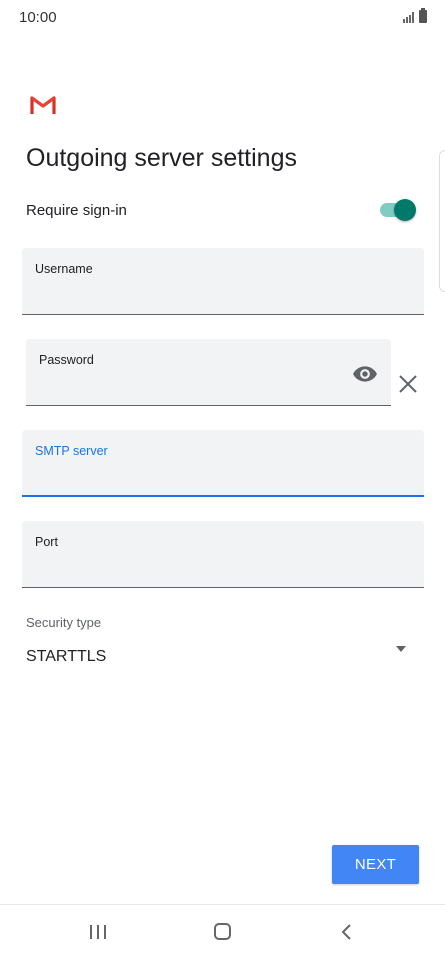  What do you see at coordinates (161, 158) in the screenshot?
I see `page-title: Outgoing server settings` at bounding box center [161, 158].